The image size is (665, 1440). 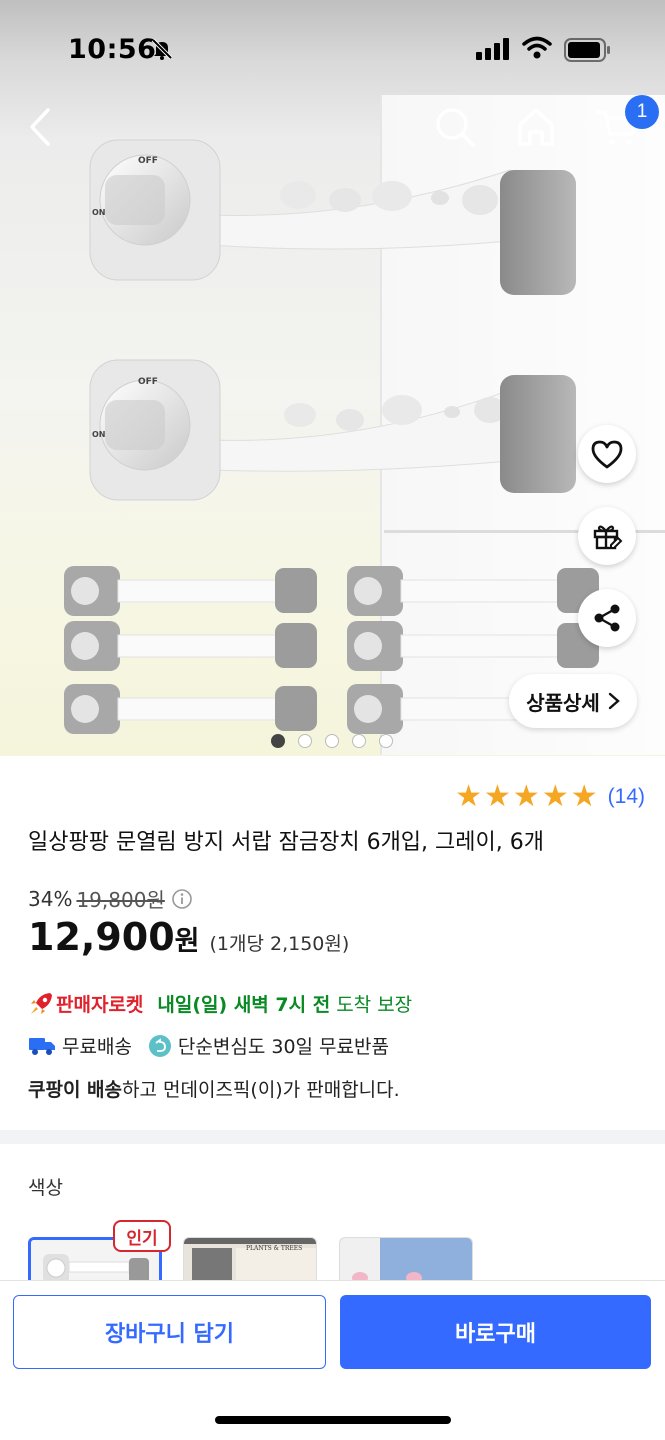 I want to click on heart-icon, so click(x=607, y=454).